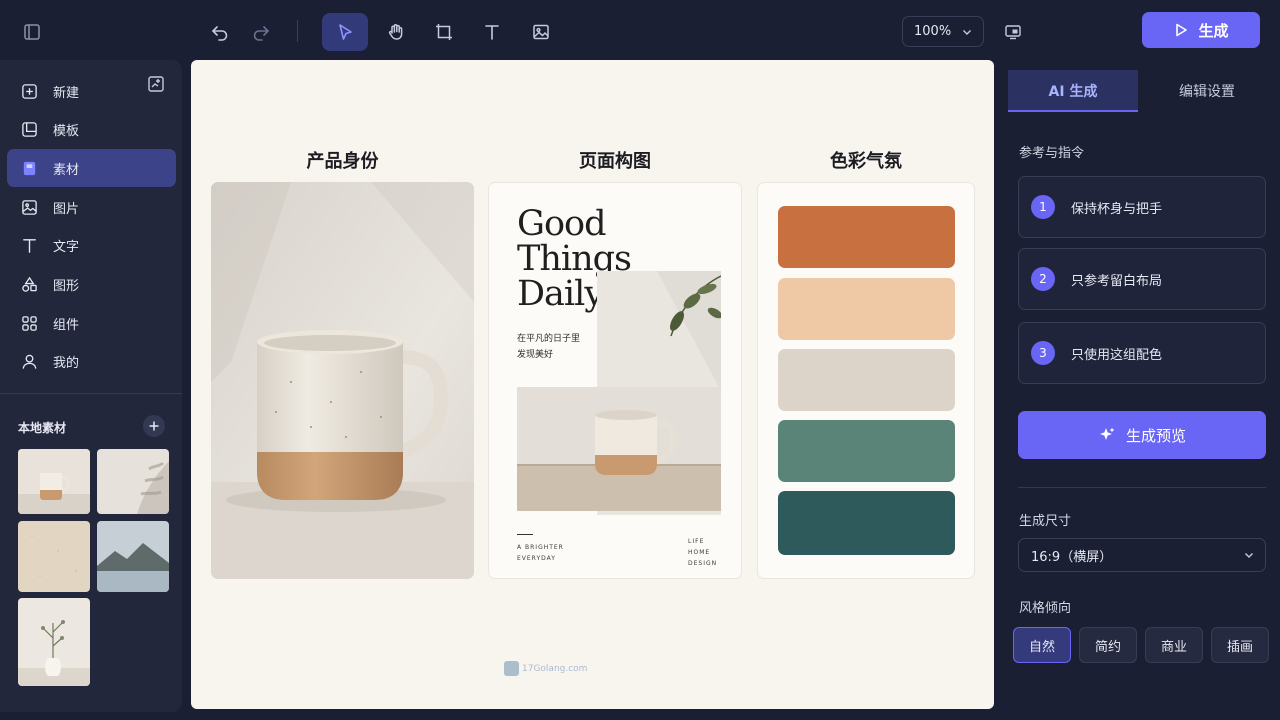 The image size is (1280, 720). What do you see at coordinates (540, 553) in the screenshot?
I see `layout-left-caption: A BRIGHTER EVERYDAY` at bounding box center [540, 553].